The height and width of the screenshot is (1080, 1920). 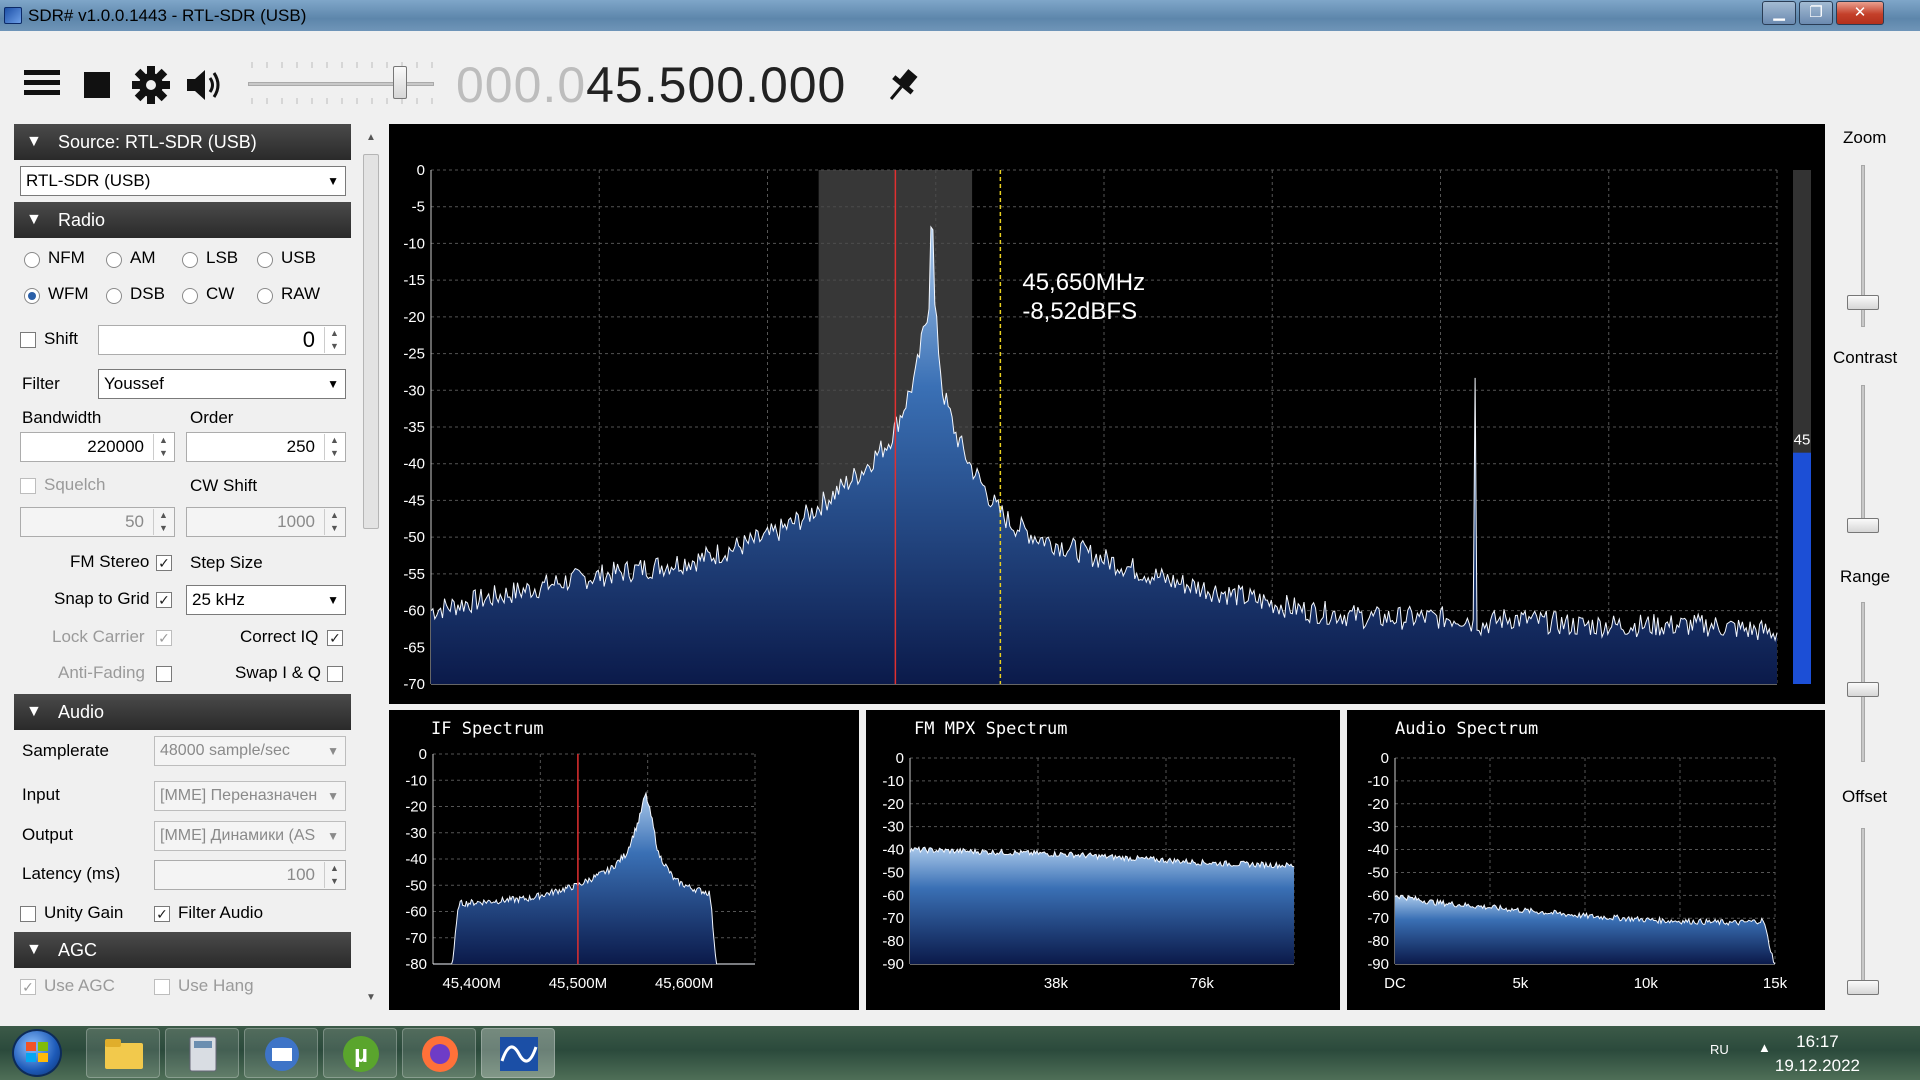 I want to click on mail-icon, so click(x=281, y=1053).